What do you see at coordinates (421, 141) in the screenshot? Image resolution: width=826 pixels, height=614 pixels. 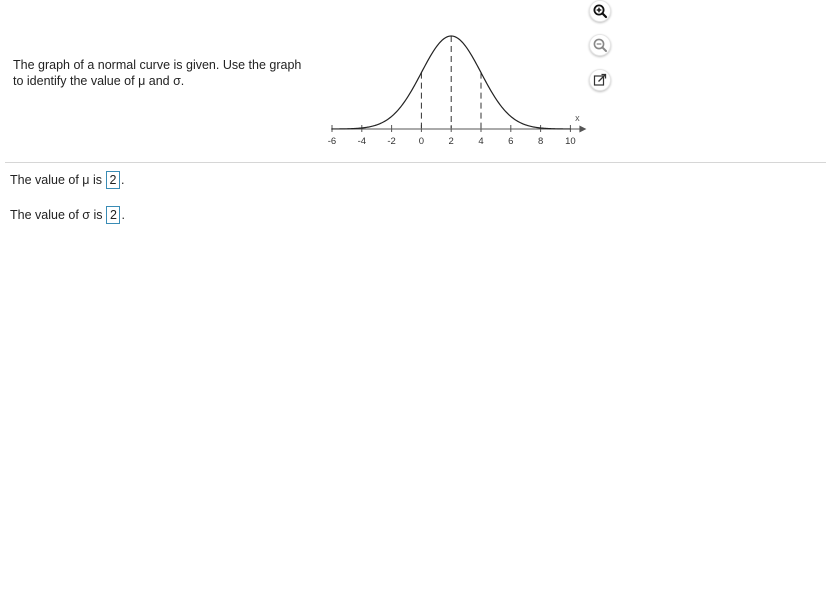 I see `x-tick-label: 0` at bounding box center [421, 141].